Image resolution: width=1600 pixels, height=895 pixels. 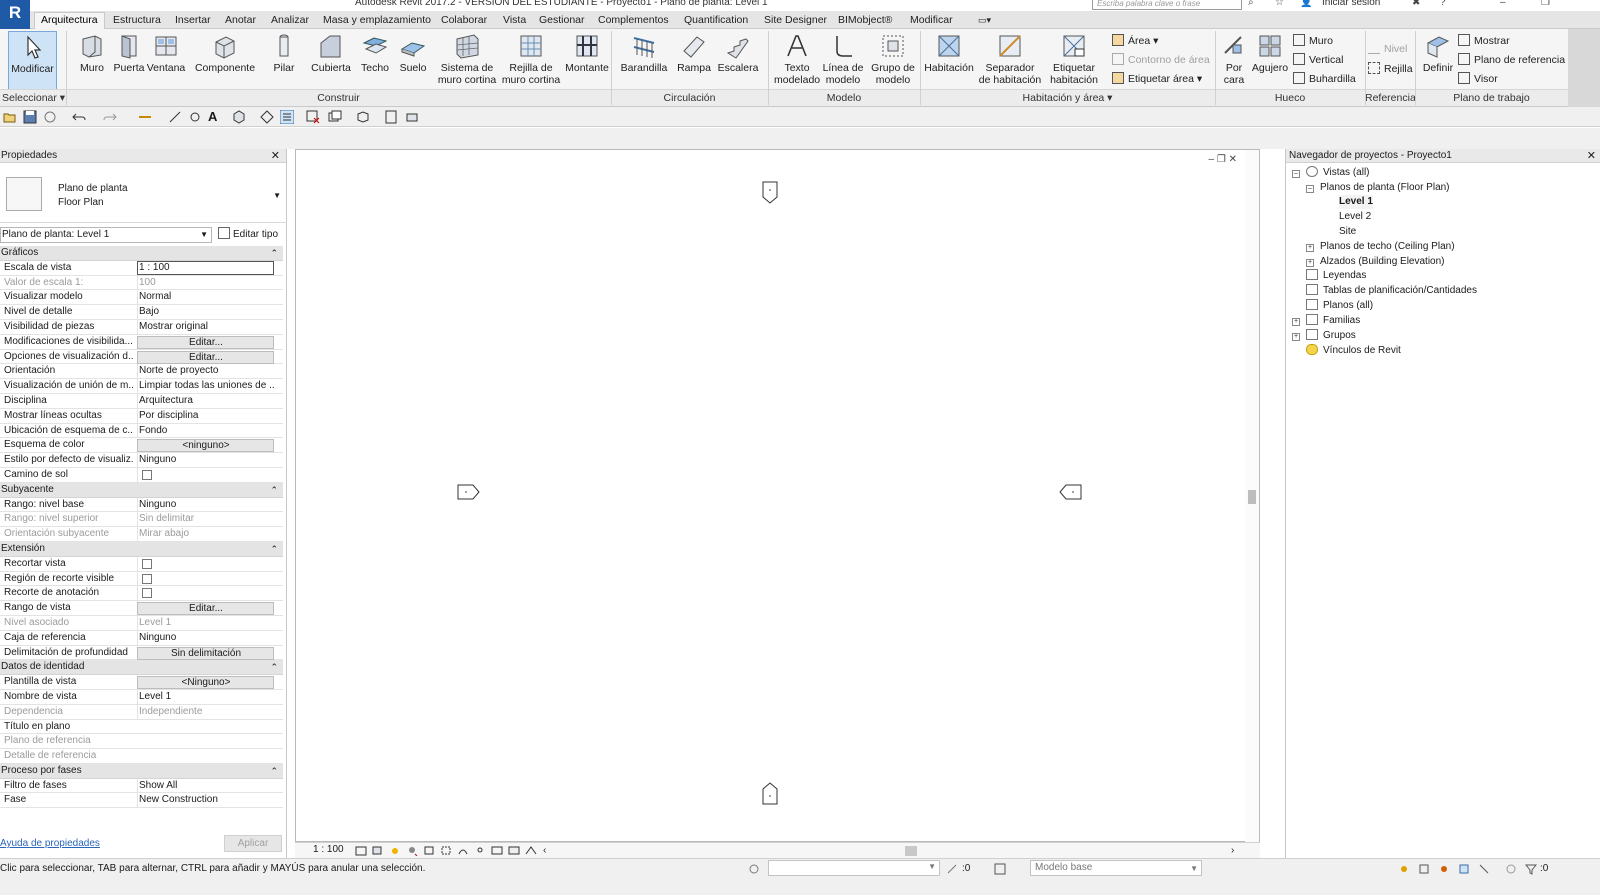 What do you see at coordinates (1356, 202) in the screenshot?
I see `tree-node-level-1: Level 1` at bounding box center [1356, 202].